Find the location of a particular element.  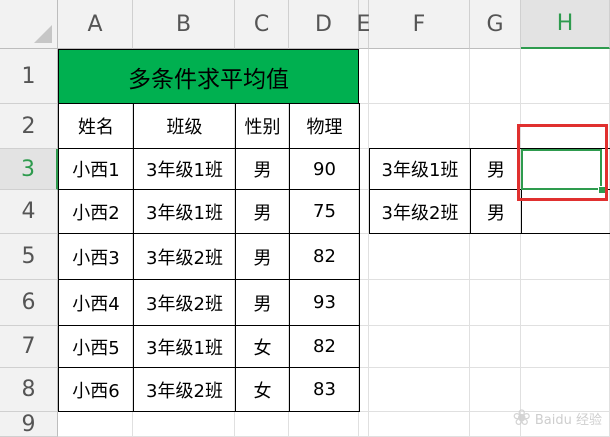

row-header-3: 3 is located at coordinates (29, 169).